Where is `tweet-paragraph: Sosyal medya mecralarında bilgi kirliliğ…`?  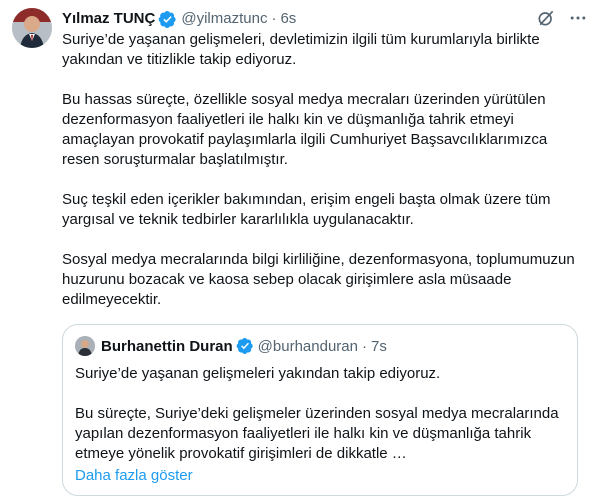 tweet-paragraph: Sosyal medya mecralarında bilgi kirliliğ… is located at coordinates (318, 279).